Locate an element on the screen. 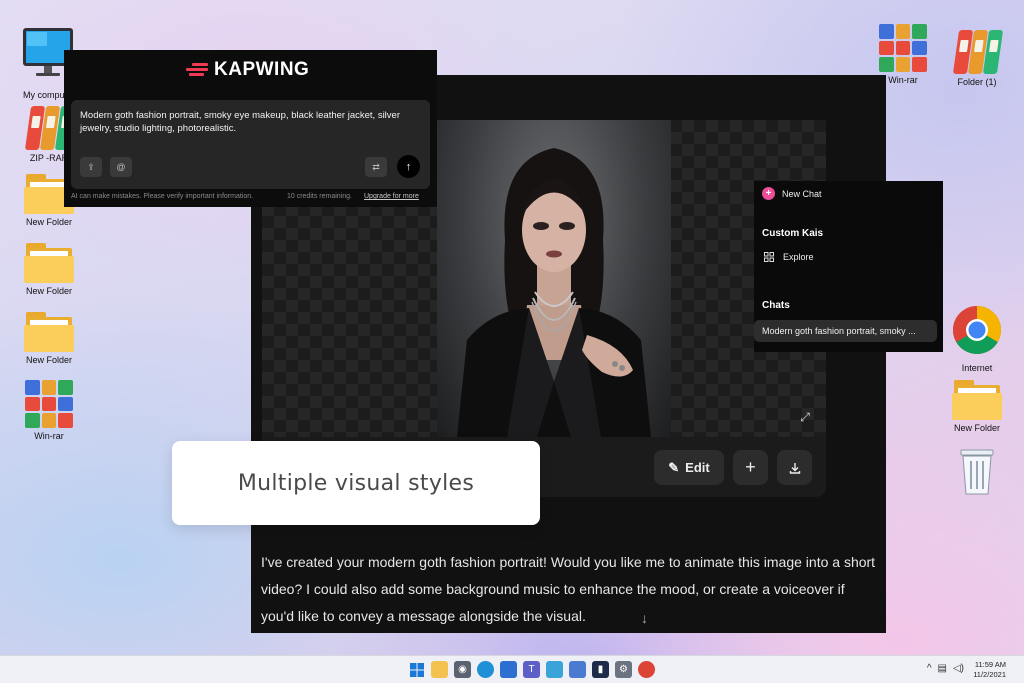 The width and height of the screenshot is (1024, 683). pencil-icon: ✎ is located at coordinates (674, 467).